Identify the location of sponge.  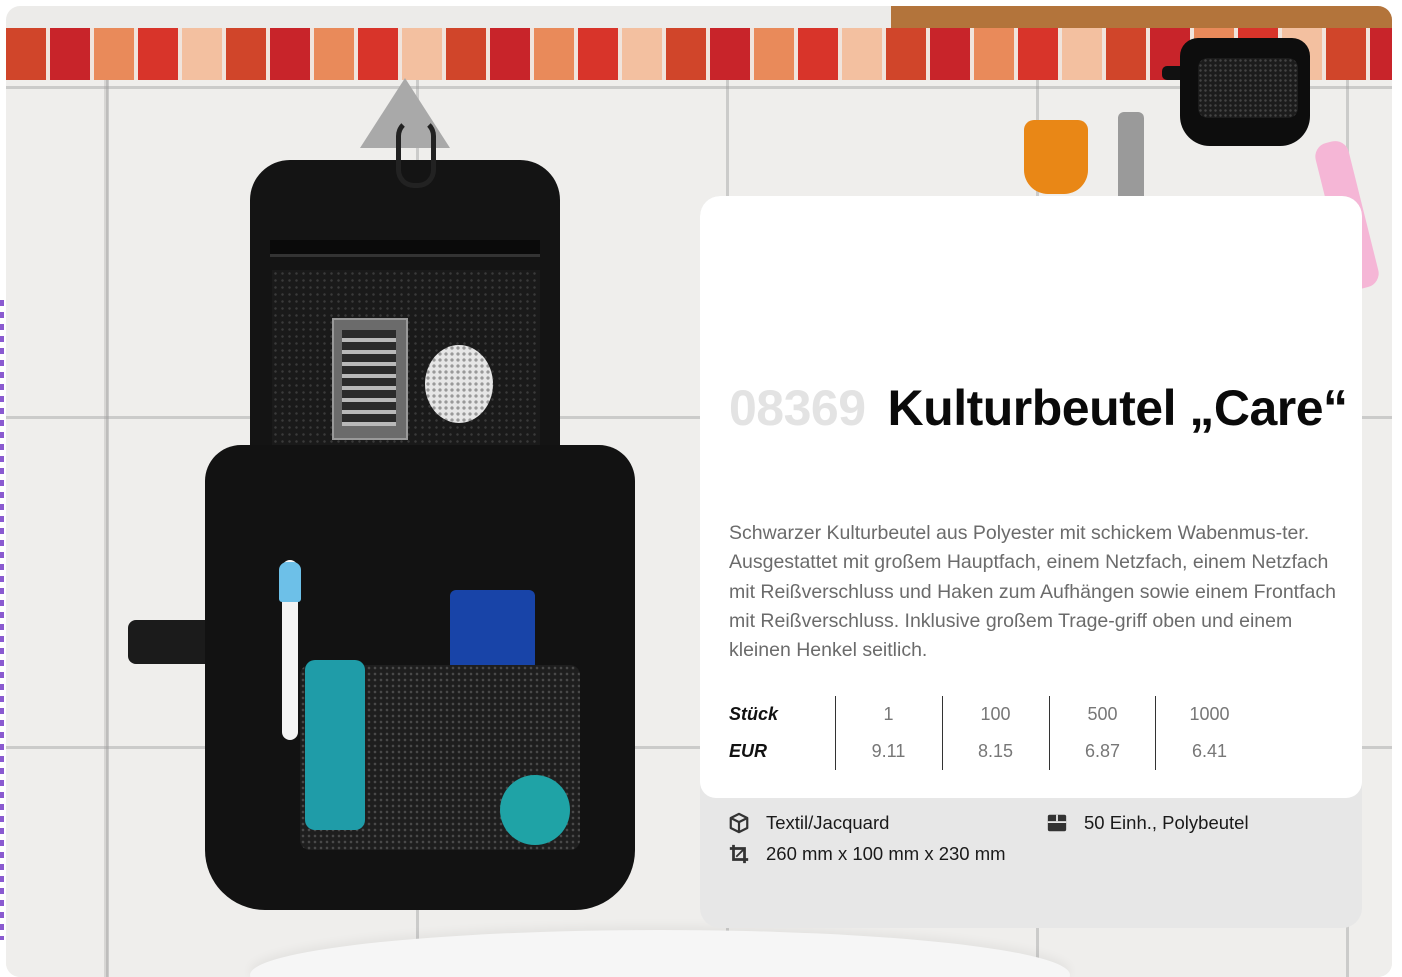
(459, 384).